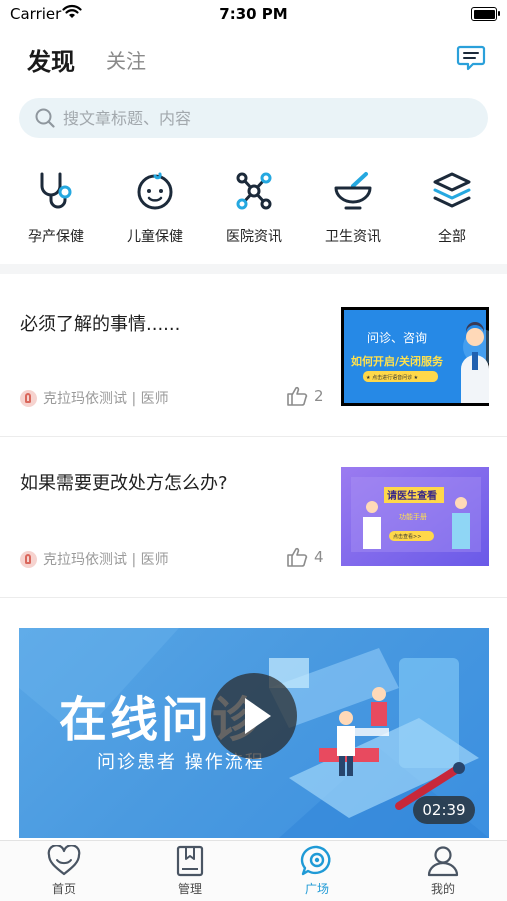 Image resolution: width=507 pixels, height=901 pixels. I want to click on status-bar: Carrier 7:30 PM, so click(253, 15).